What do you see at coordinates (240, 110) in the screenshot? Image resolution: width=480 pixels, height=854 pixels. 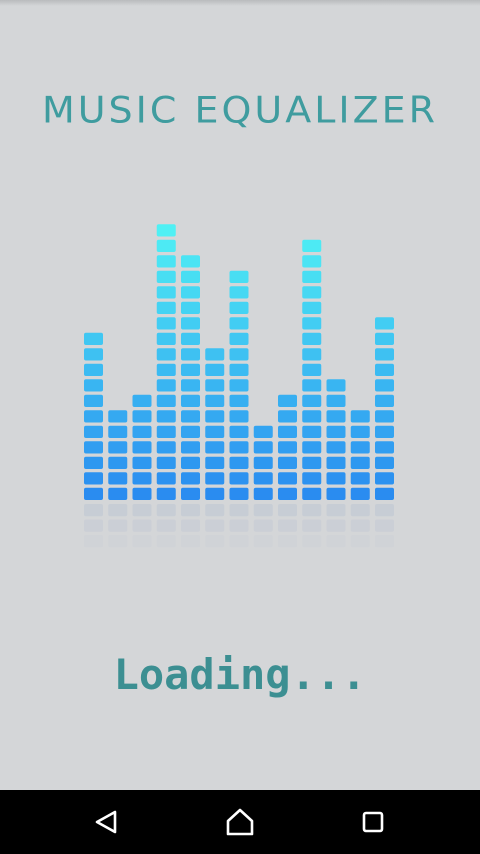 I see `app-title: MUSIC EQUALIZER` at bounding box center [240, 110].